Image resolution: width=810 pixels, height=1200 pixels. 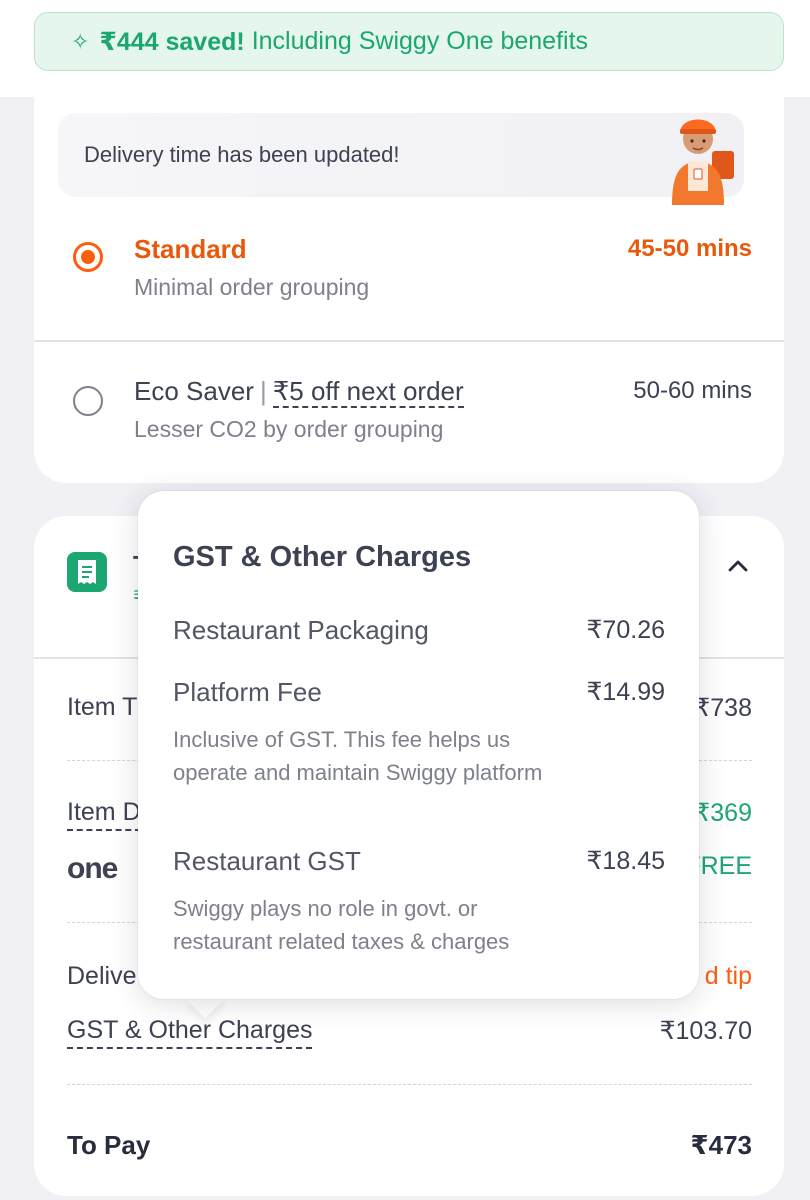 What do you see at coordinates (87, 572) in the screenshot?
I see `receipt-icon` at bounding box center [87, 572].